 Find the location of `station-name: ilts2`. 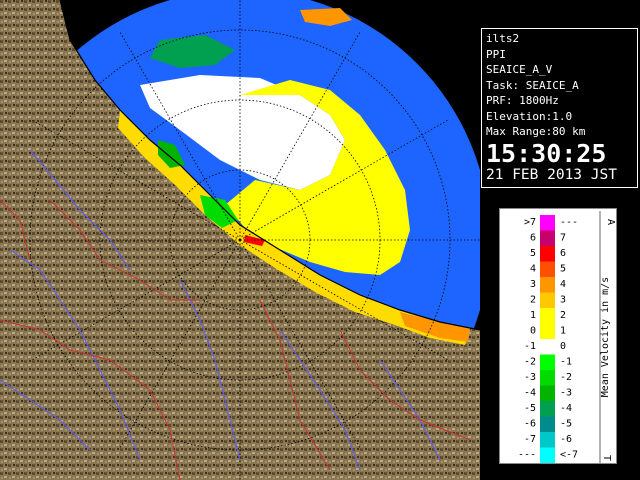

station-name: ilts2 is located at coordinates (503, 38).